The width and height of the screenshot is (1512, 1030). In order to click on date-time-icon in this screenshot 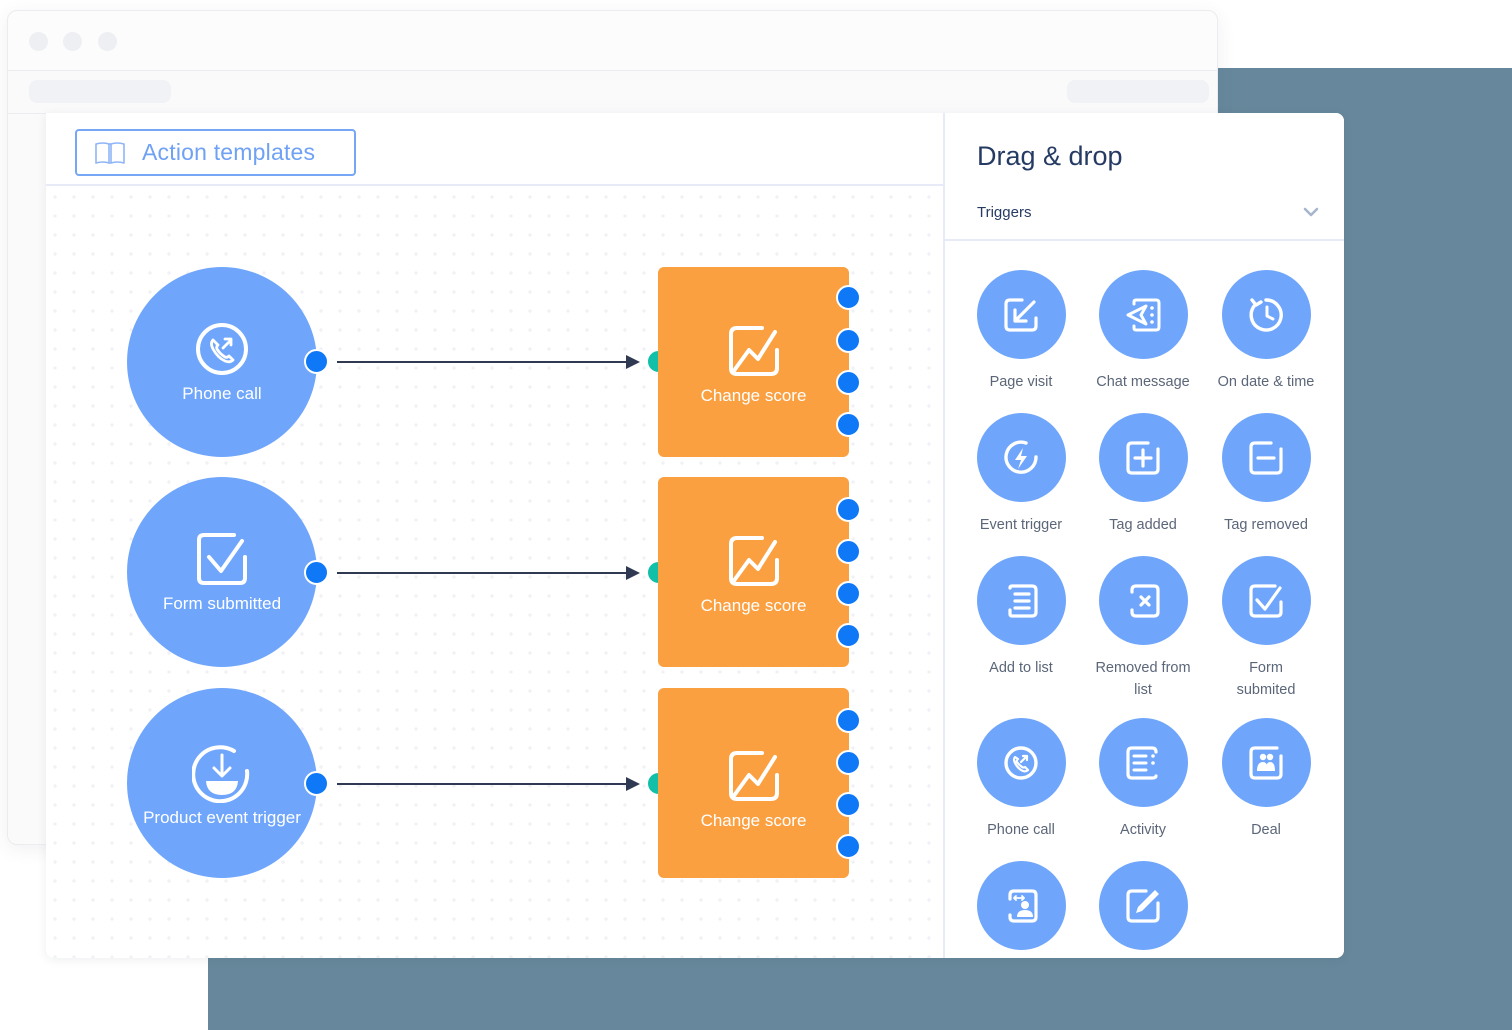, I will do `click(1266, 314)`.